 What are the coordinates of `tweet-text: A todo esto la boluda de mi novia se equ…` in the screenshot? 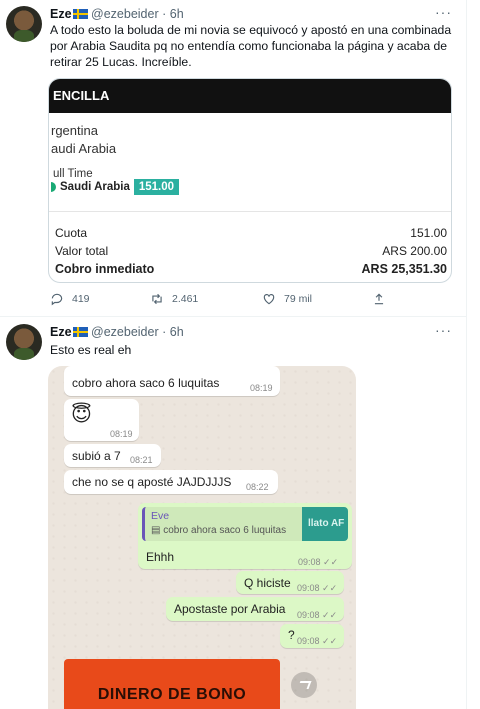 It's located at (251, 46).